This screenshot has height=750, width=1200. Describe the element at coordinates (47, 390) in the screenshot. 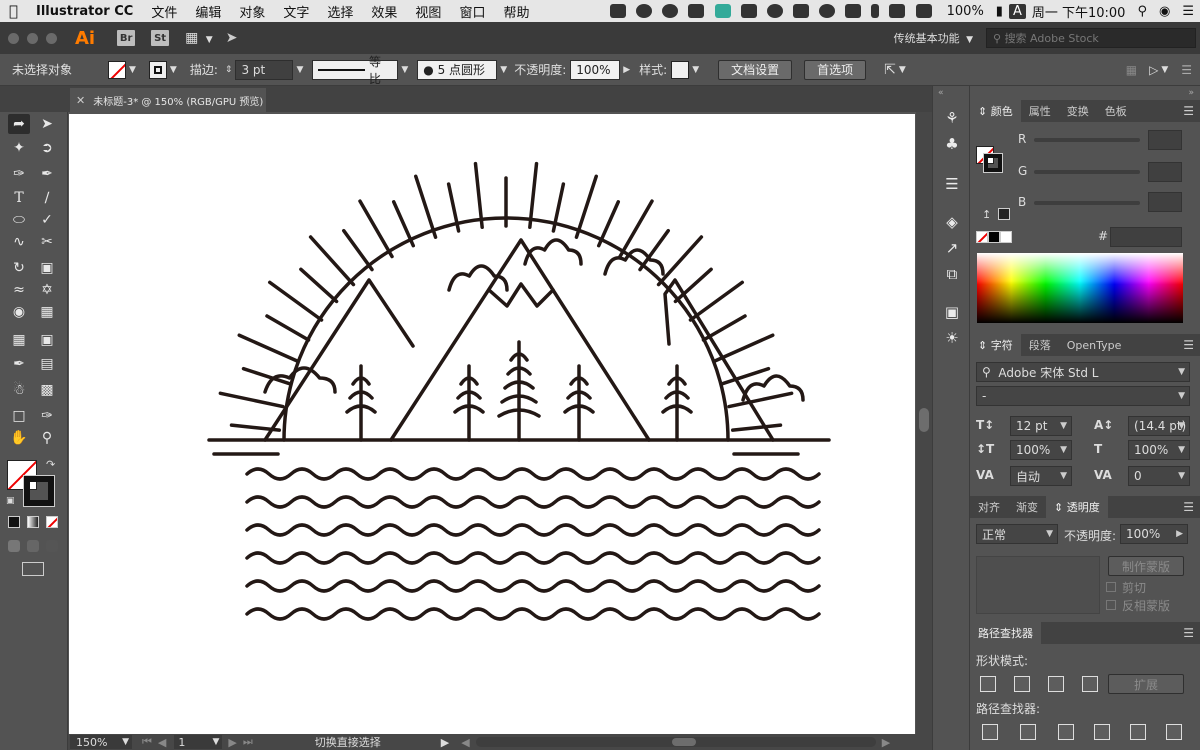

I see `column-graph-tool-icon: ▩` at that location.